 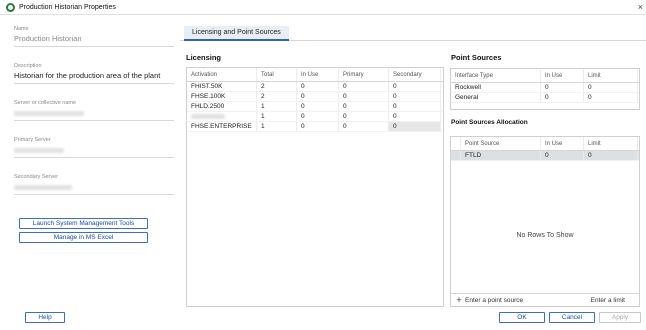 I want to click on no-rows-message: No Rows To Show, so click(x=545, y=235).